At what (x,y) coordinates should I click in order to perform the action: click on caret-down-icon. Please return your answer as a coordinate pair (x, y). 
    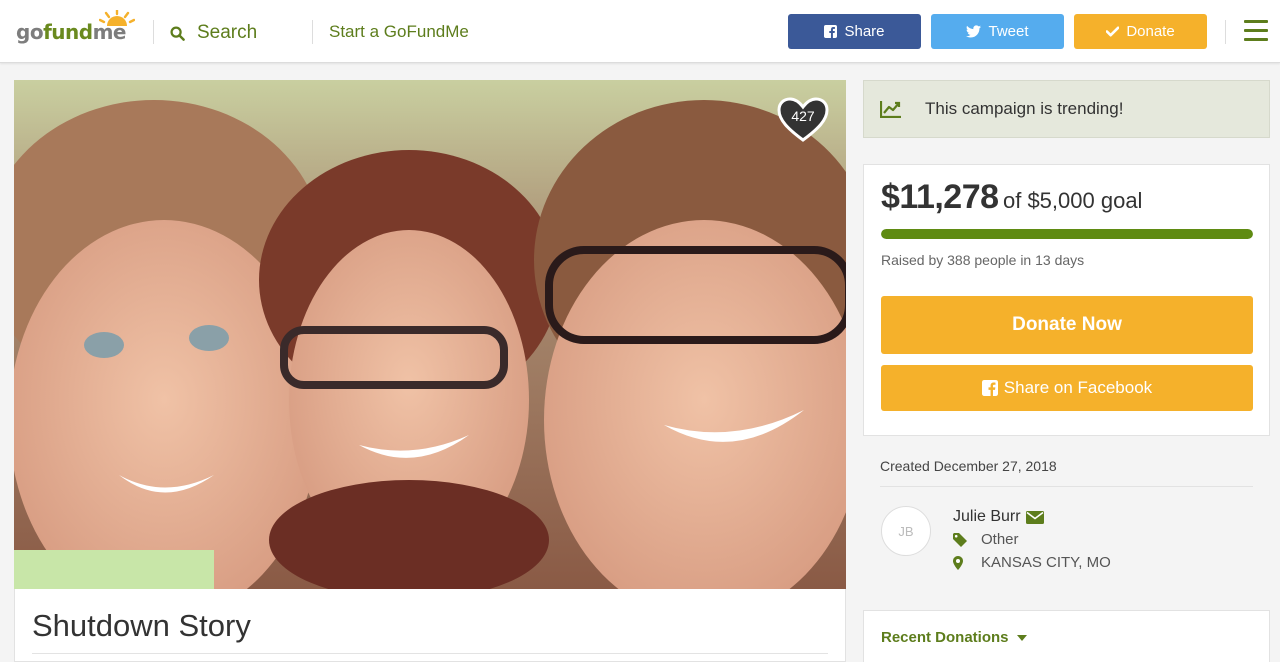
    Looking at the image, I should click on (1021, 637).